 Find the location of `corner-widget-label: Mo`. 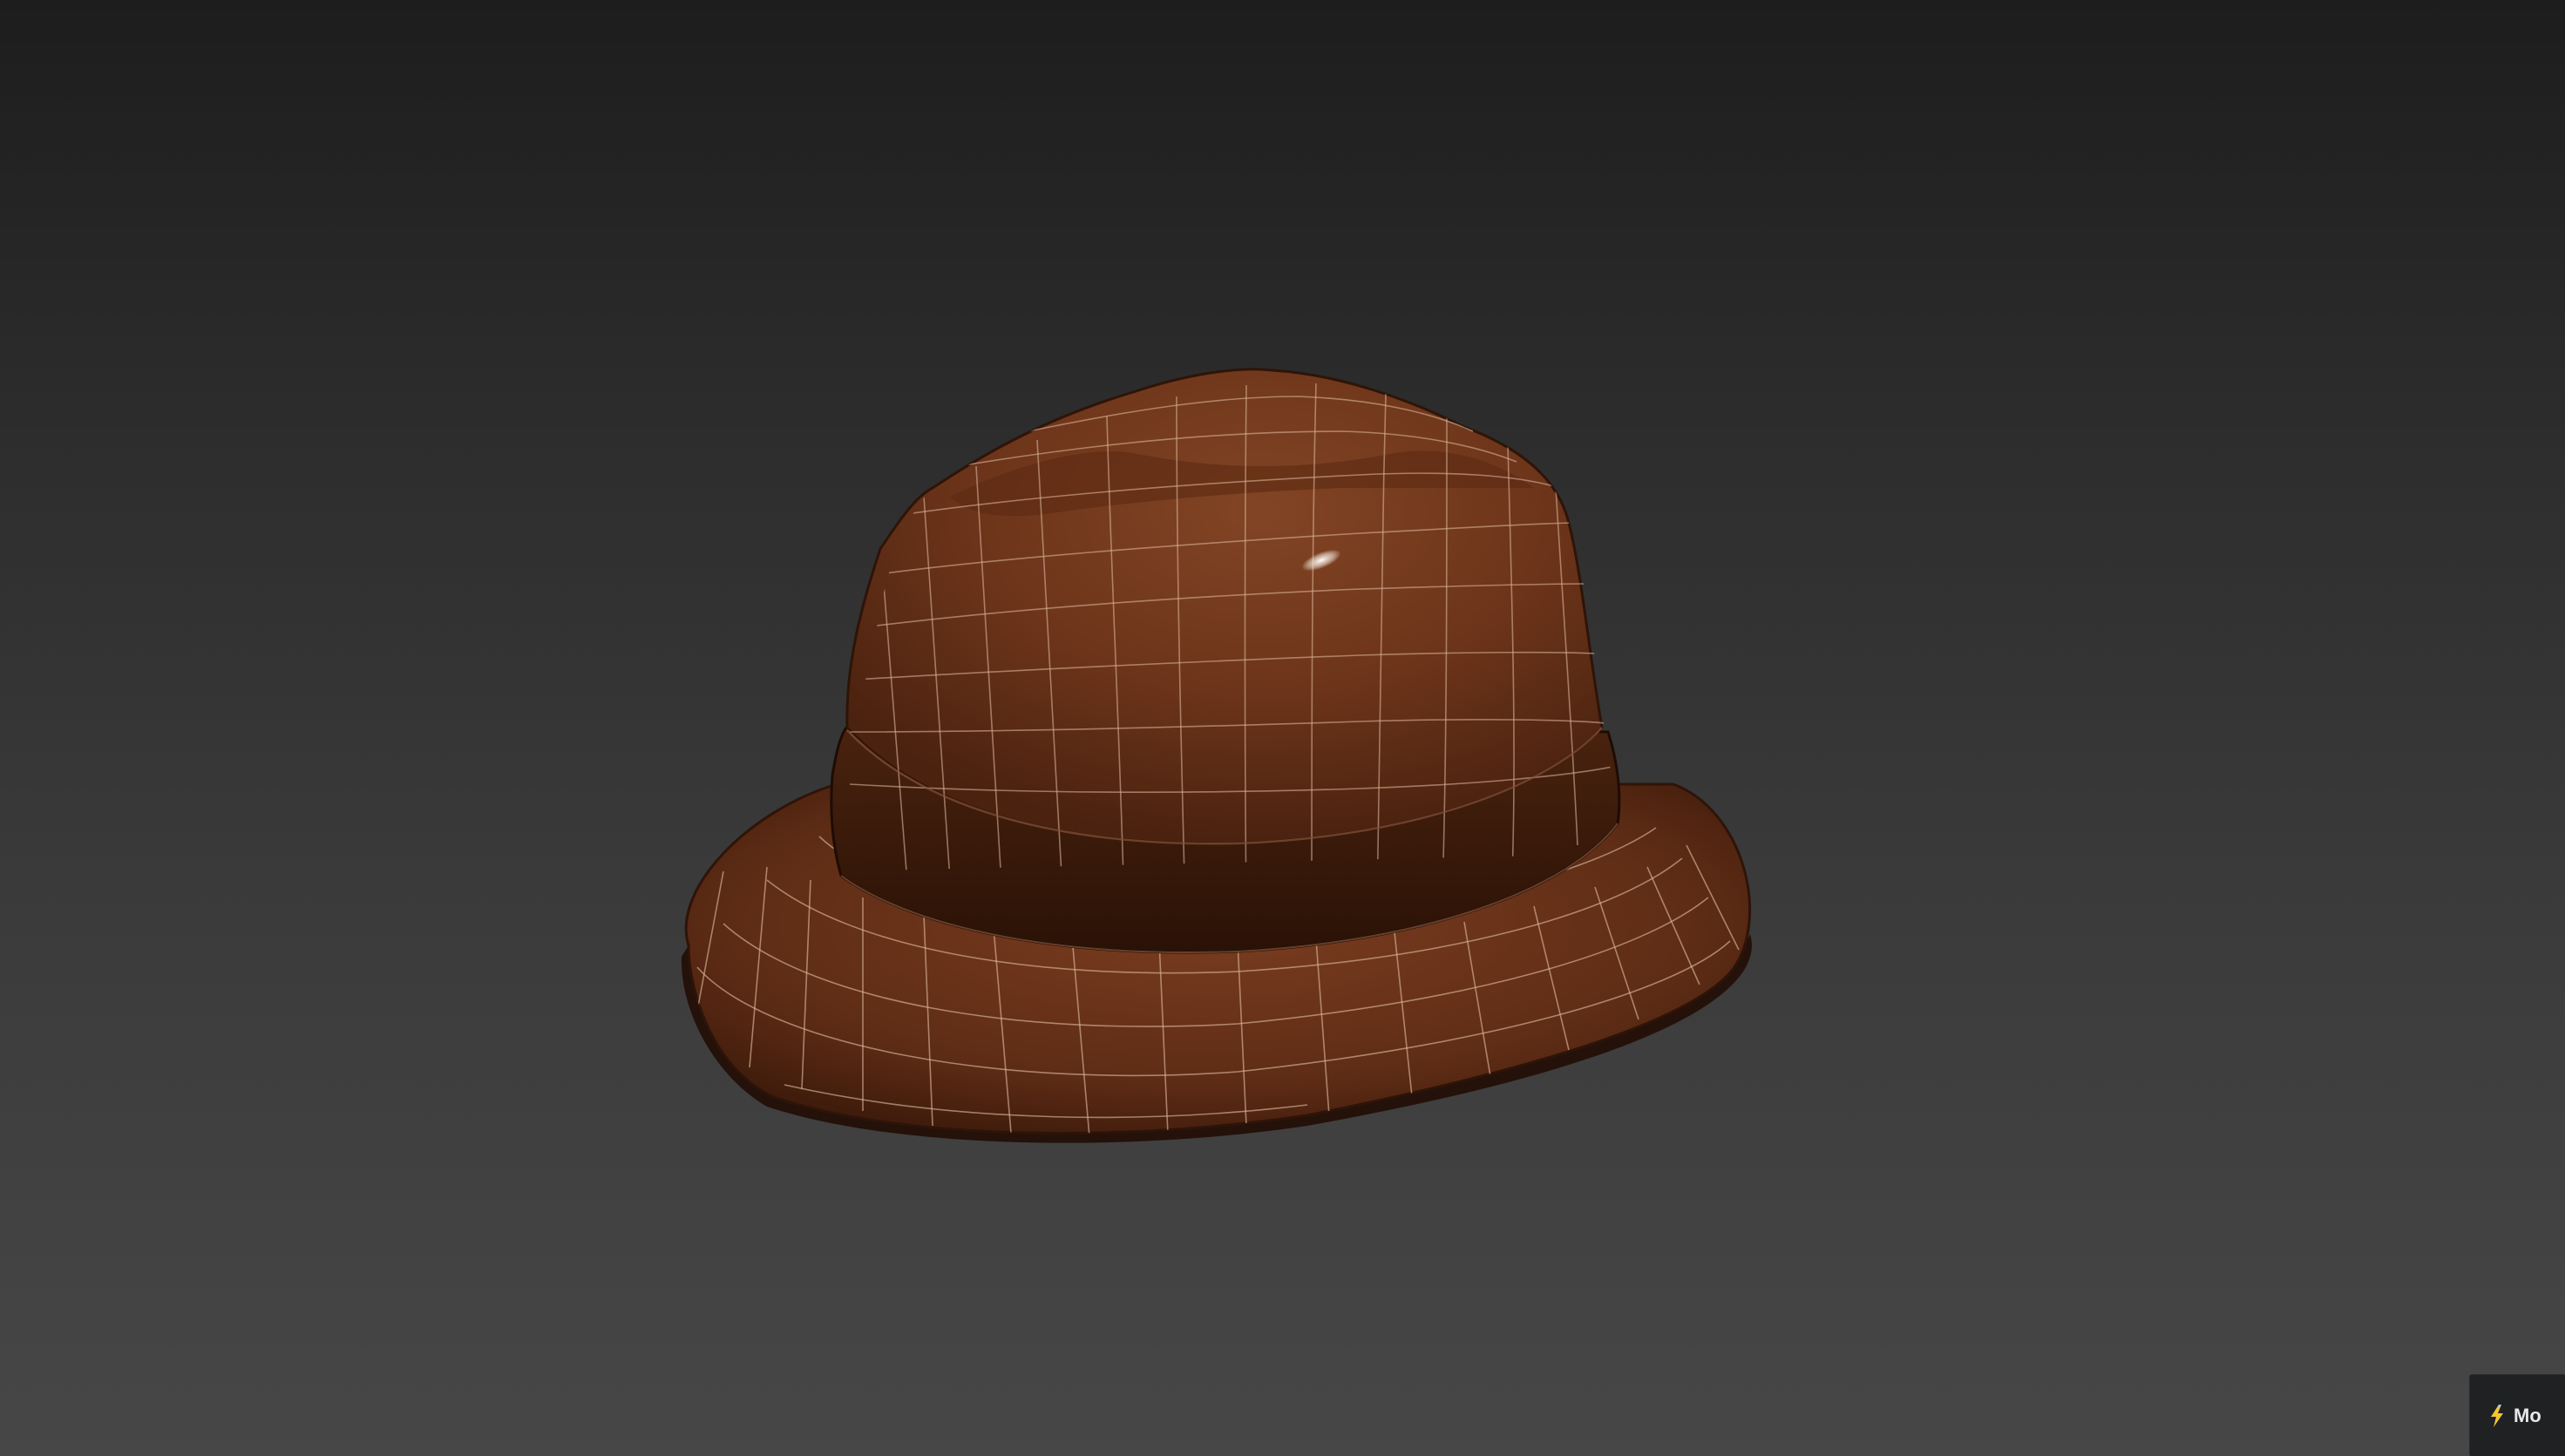

corner-widget-label: Mo is located at coordinates (2527, 1415).